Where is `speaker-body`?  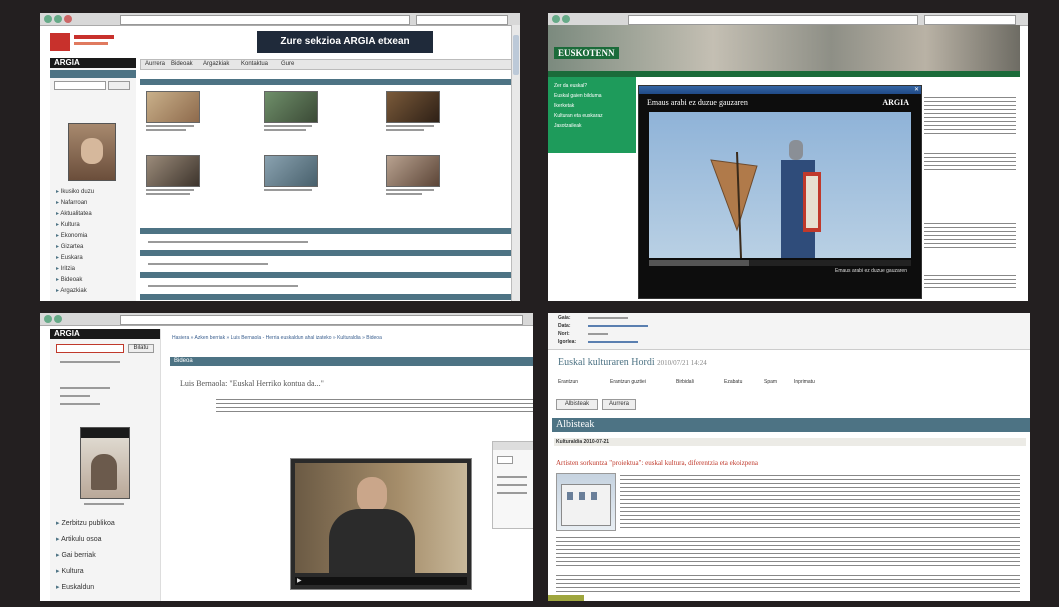 speaker-body is located at coordinates (372, 541).